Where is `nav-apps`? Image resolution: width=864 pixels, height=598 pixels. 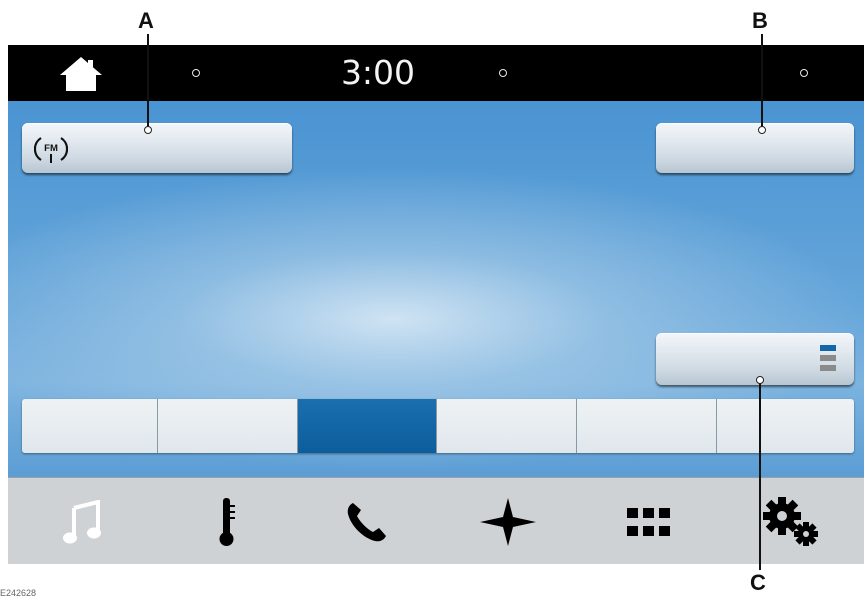 nav-apps is located at coordinates (648, 521).